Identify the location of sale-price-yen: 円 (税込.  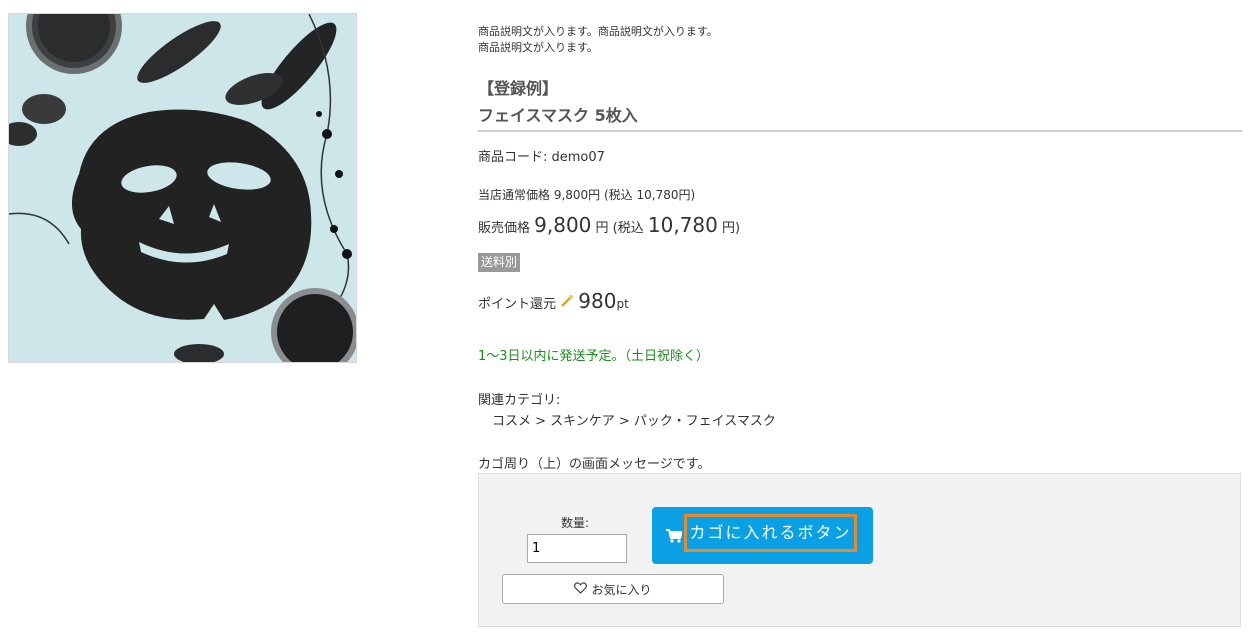
(619, 228).